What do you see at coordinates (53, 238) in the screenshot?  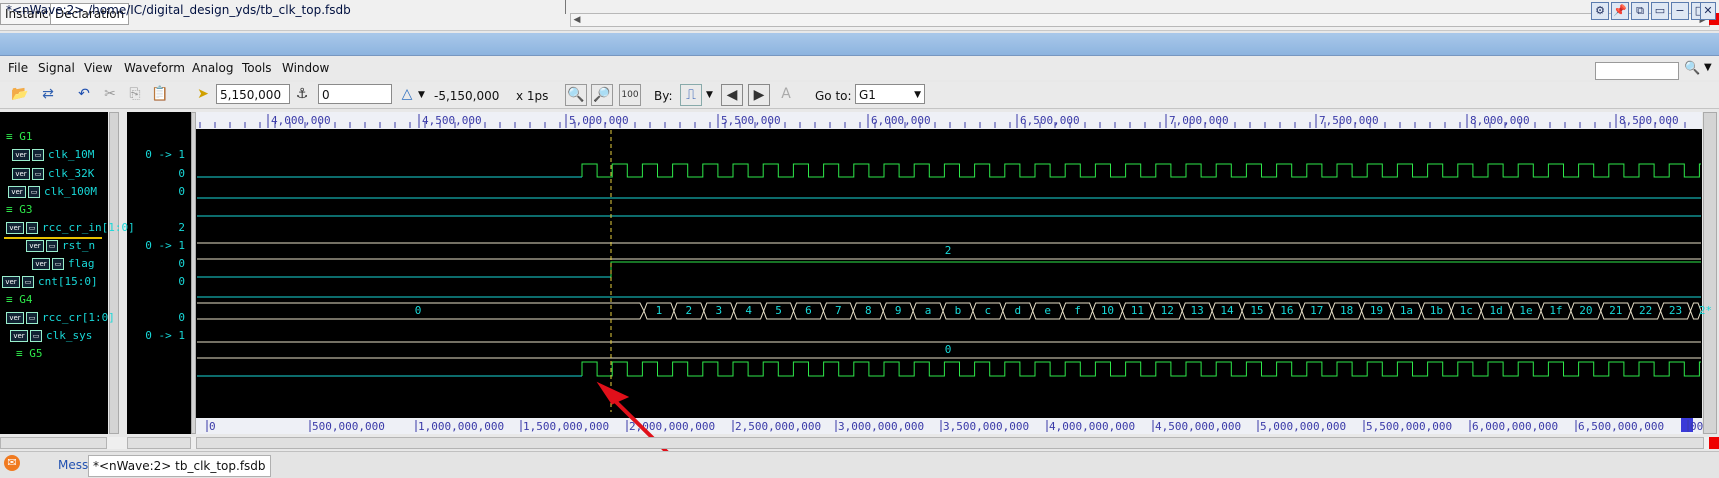 I see `selection-underline` at bounding box center [53, 238].